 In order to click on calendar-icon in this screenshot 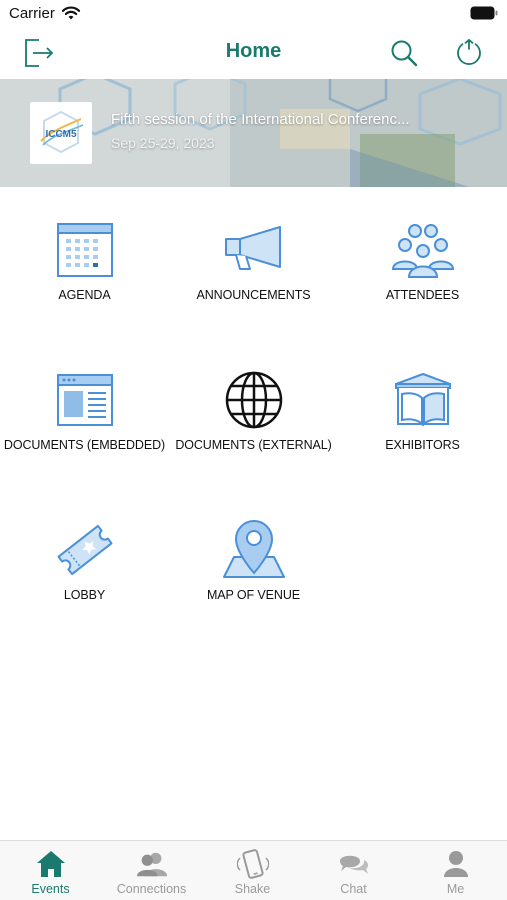, I will do `click(84, 250)`.